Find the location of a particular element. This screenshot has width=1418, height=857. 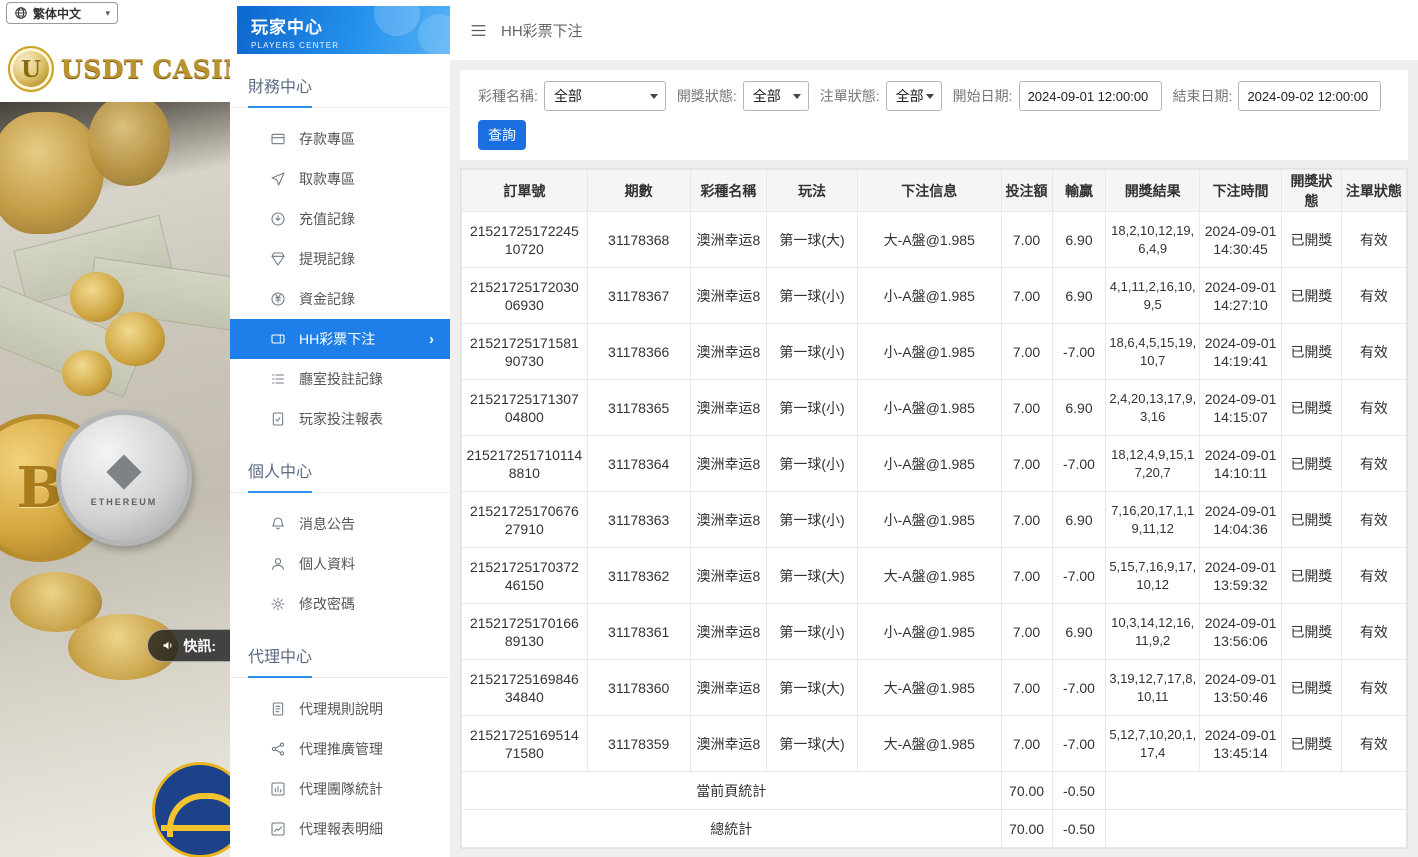

table-cell: 2152172517203006930 is located at coordinates (524, 295).